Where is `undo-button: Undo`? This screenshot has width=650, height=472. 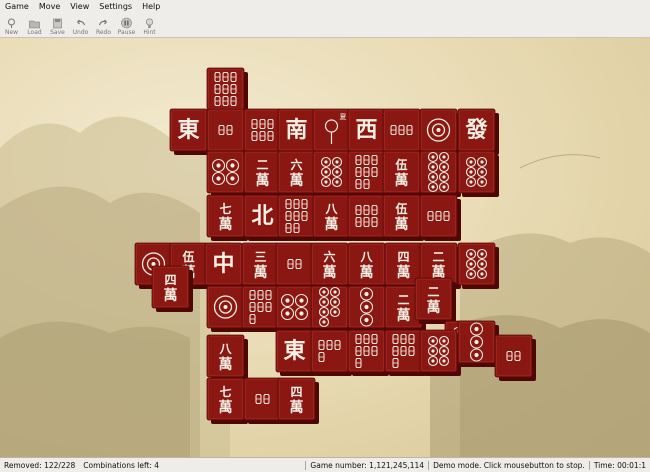
undo-button: Undo is located at coordinates (80, 25).